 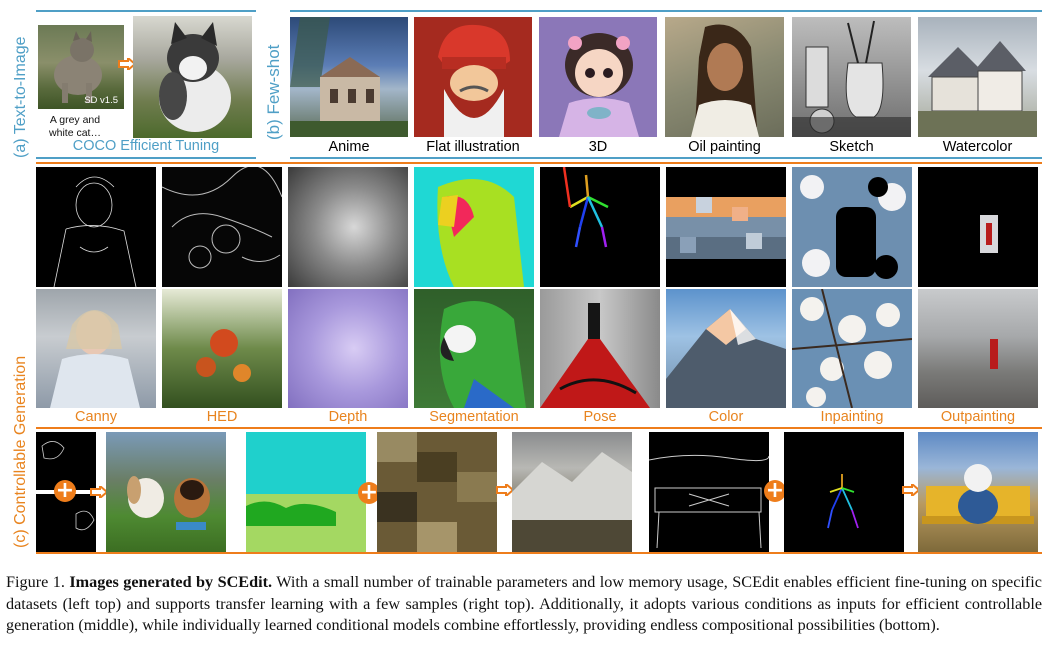 What do you see at coordinates (166, 492) in the screenshot?
I see `composition-dogs-image` at bounding box center [166, 492].